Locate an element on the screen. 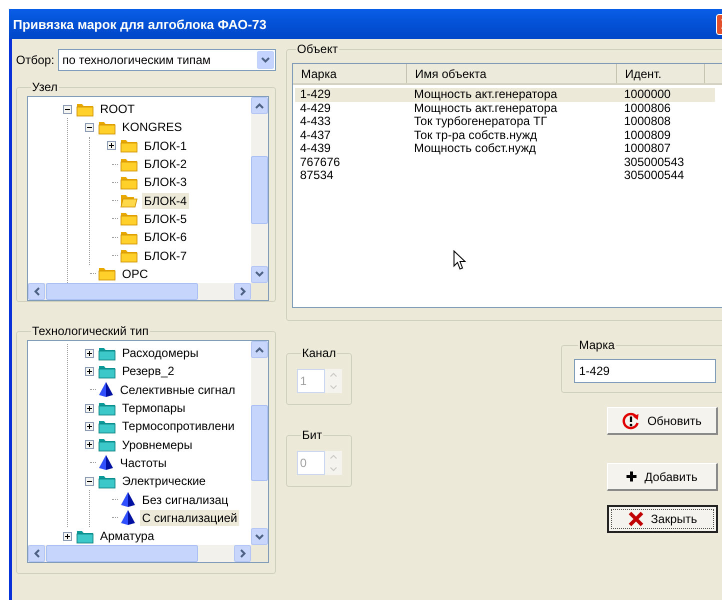 The width and height of the screenshot is (722, 600). table-cell: 4-433 is located at coordinates (315, 121).